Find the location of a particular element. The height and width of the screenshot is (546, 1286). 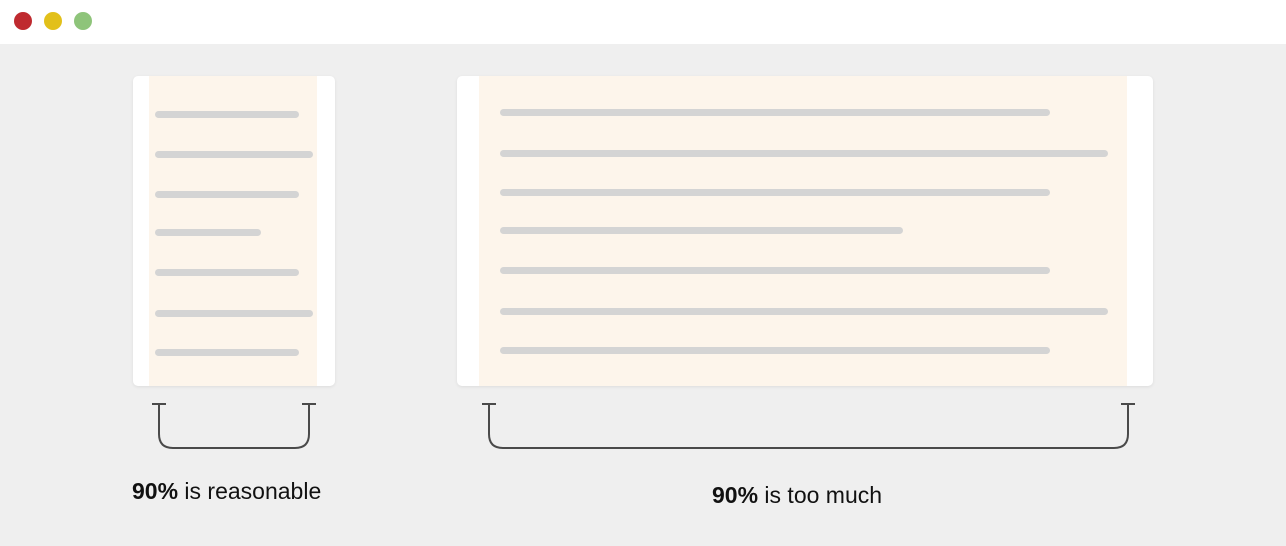

wide-width-bracket is located at coordinates (808, 426).